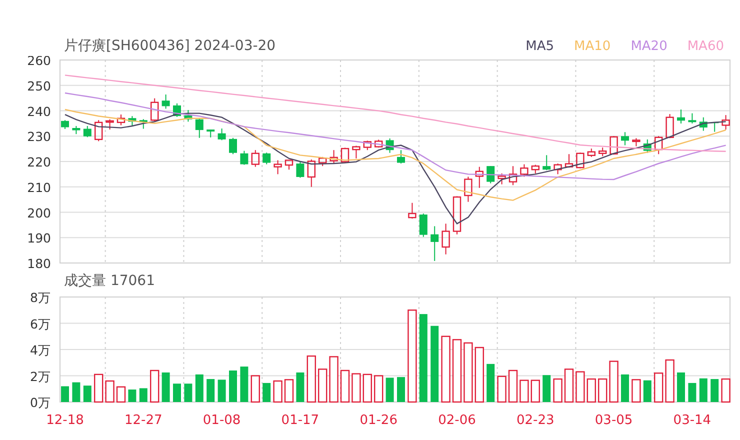  What do you see at coordinates (39, 86) in the screenshot?
I see `axis-label: 250` at bounding box center [39, 86].